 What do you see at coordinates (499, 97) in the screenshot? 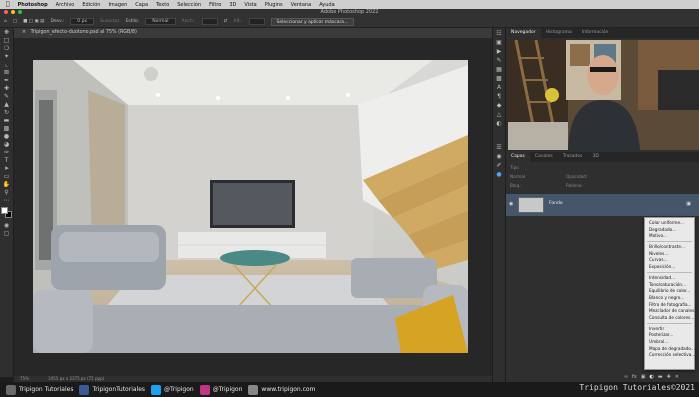
I see `paragraph-icon: ¶` at bounding box center [499, 97].